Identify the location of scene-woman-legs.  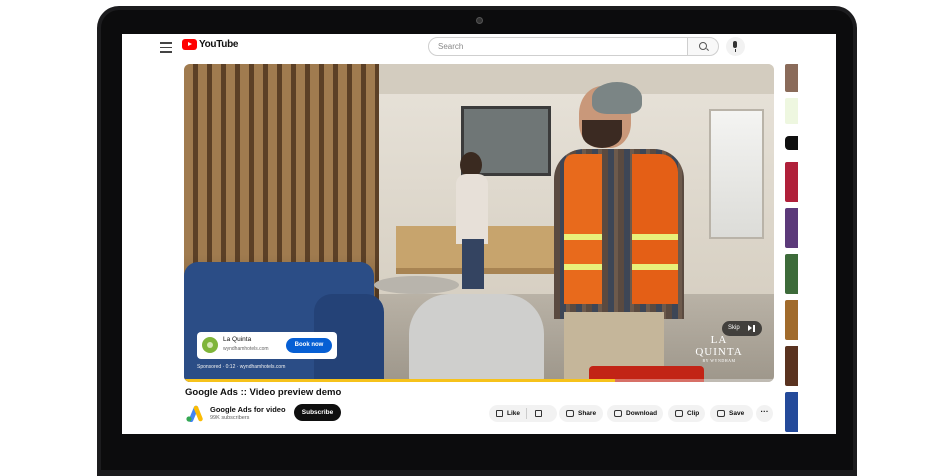
(473, 264).